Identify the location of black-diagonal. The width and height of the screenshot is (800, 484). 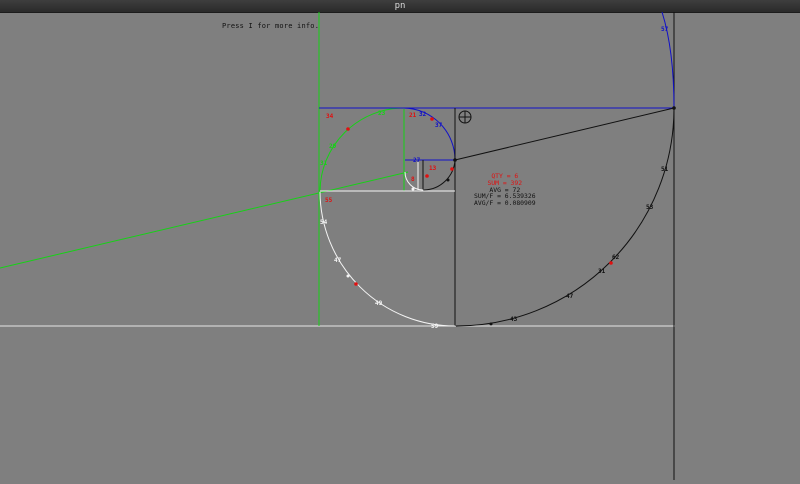
(564, 134).